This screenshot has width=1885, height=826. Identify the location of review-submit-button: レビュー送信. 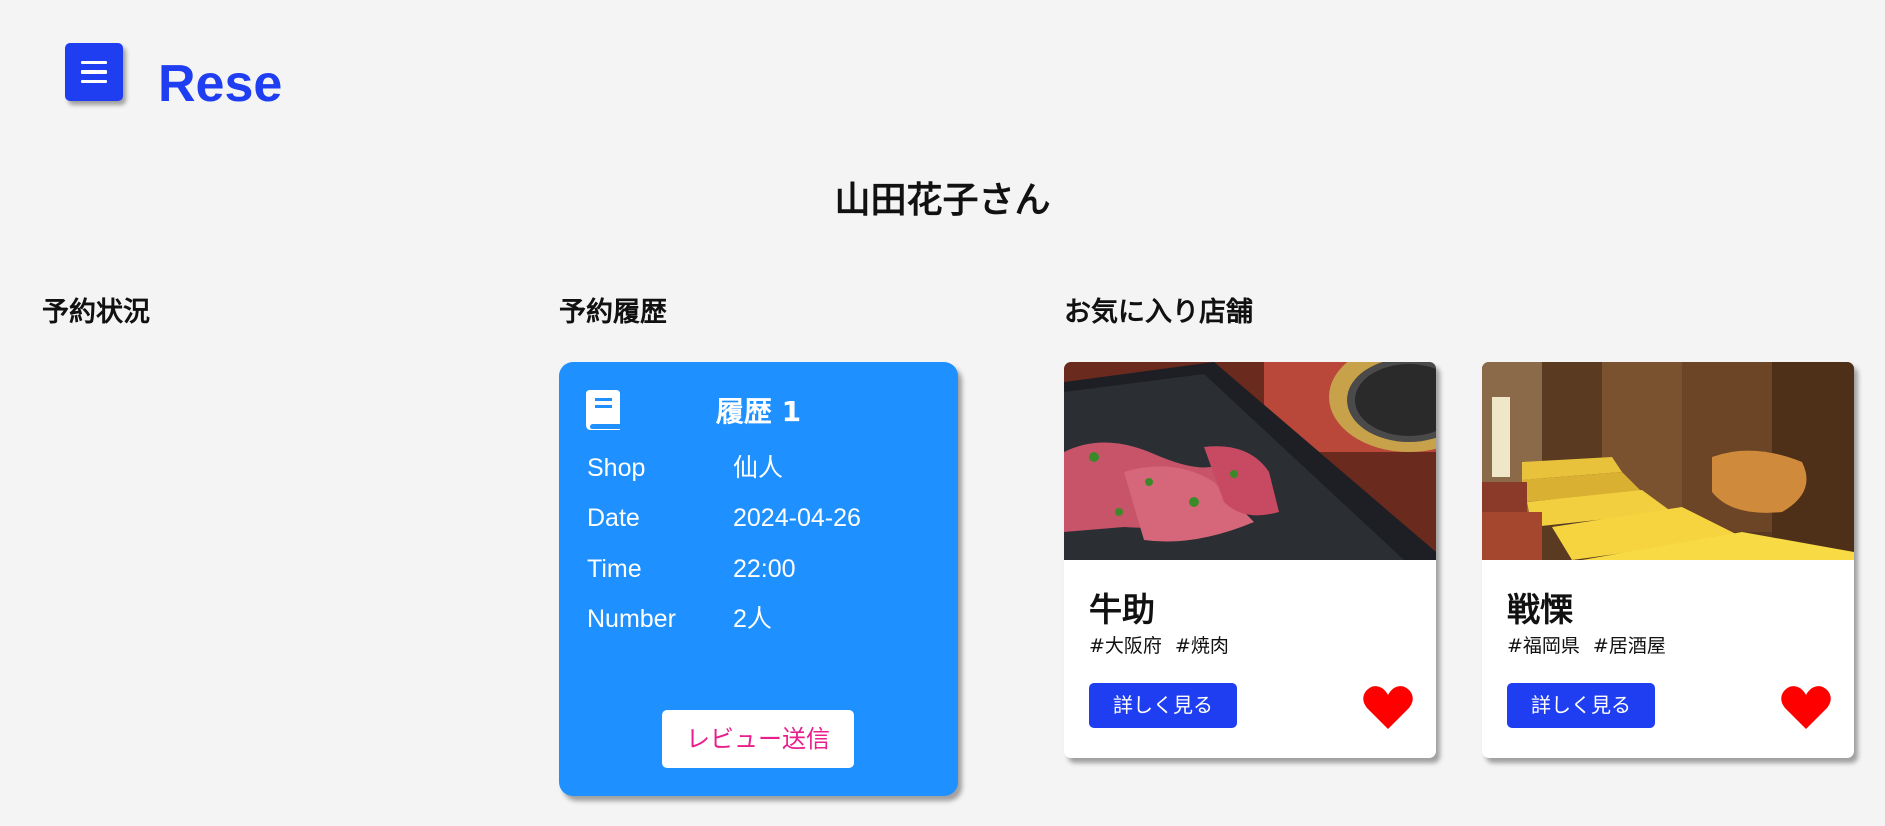
(758, 739).